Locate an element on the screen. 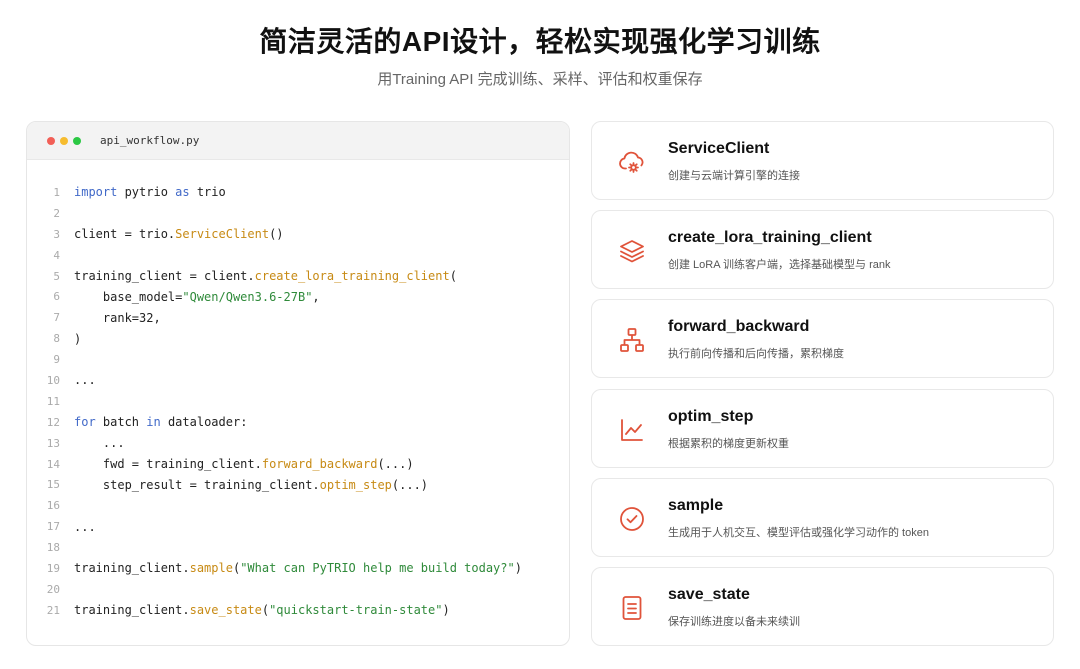  card-title: save_state is located at coordinates (709, 594).